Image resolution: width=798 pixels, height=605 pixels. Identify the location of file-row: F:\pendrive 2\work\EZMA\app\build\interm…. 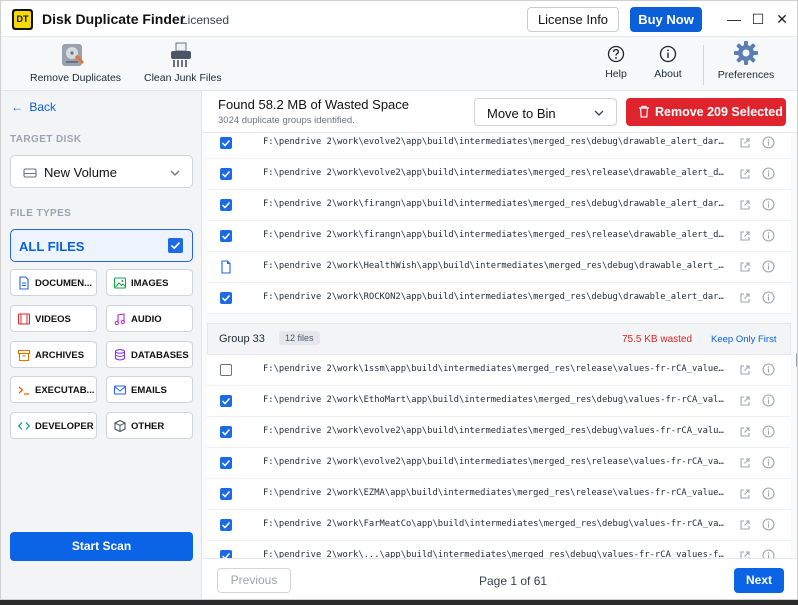
(499, 494).